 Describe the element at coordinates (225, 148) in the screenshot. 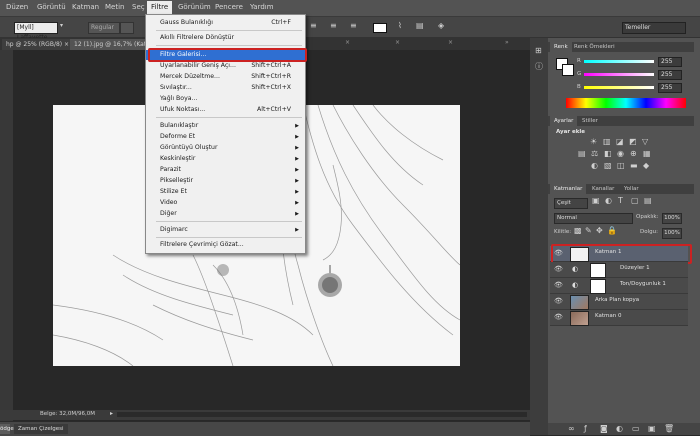

I see `menu-item-render: Görüntüyü Oluştur ▶` at that location.